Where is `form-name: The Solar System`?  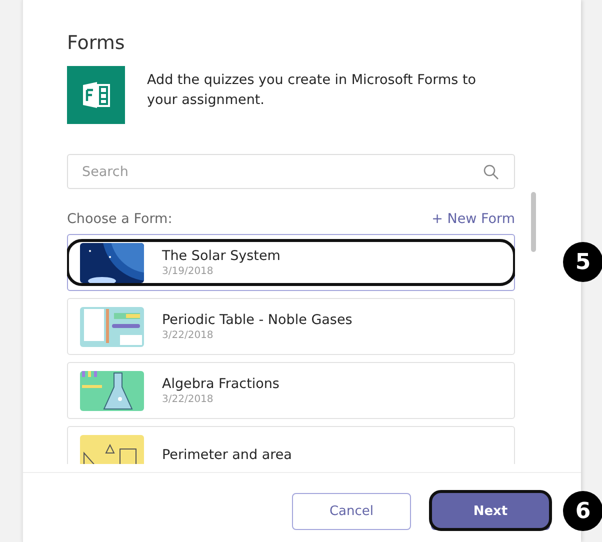
form-name: The Solar System is located at coordinates (221, 256).